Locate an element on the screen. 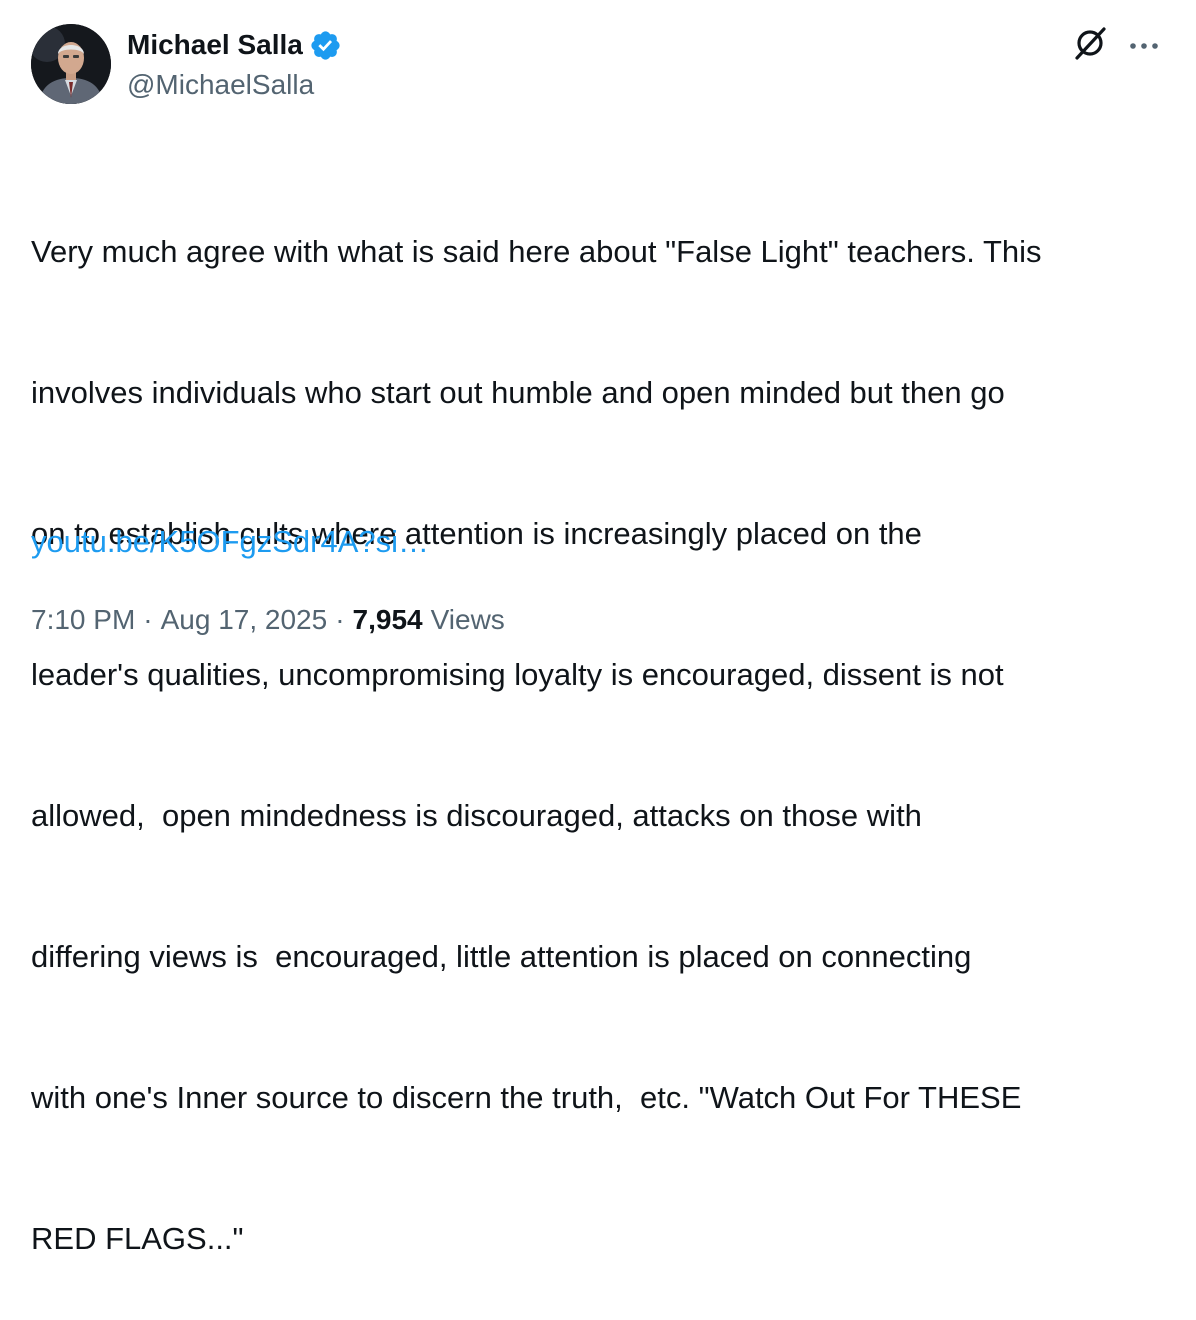  author-name-row: Michael Salla is located at coordinates (234, 45).